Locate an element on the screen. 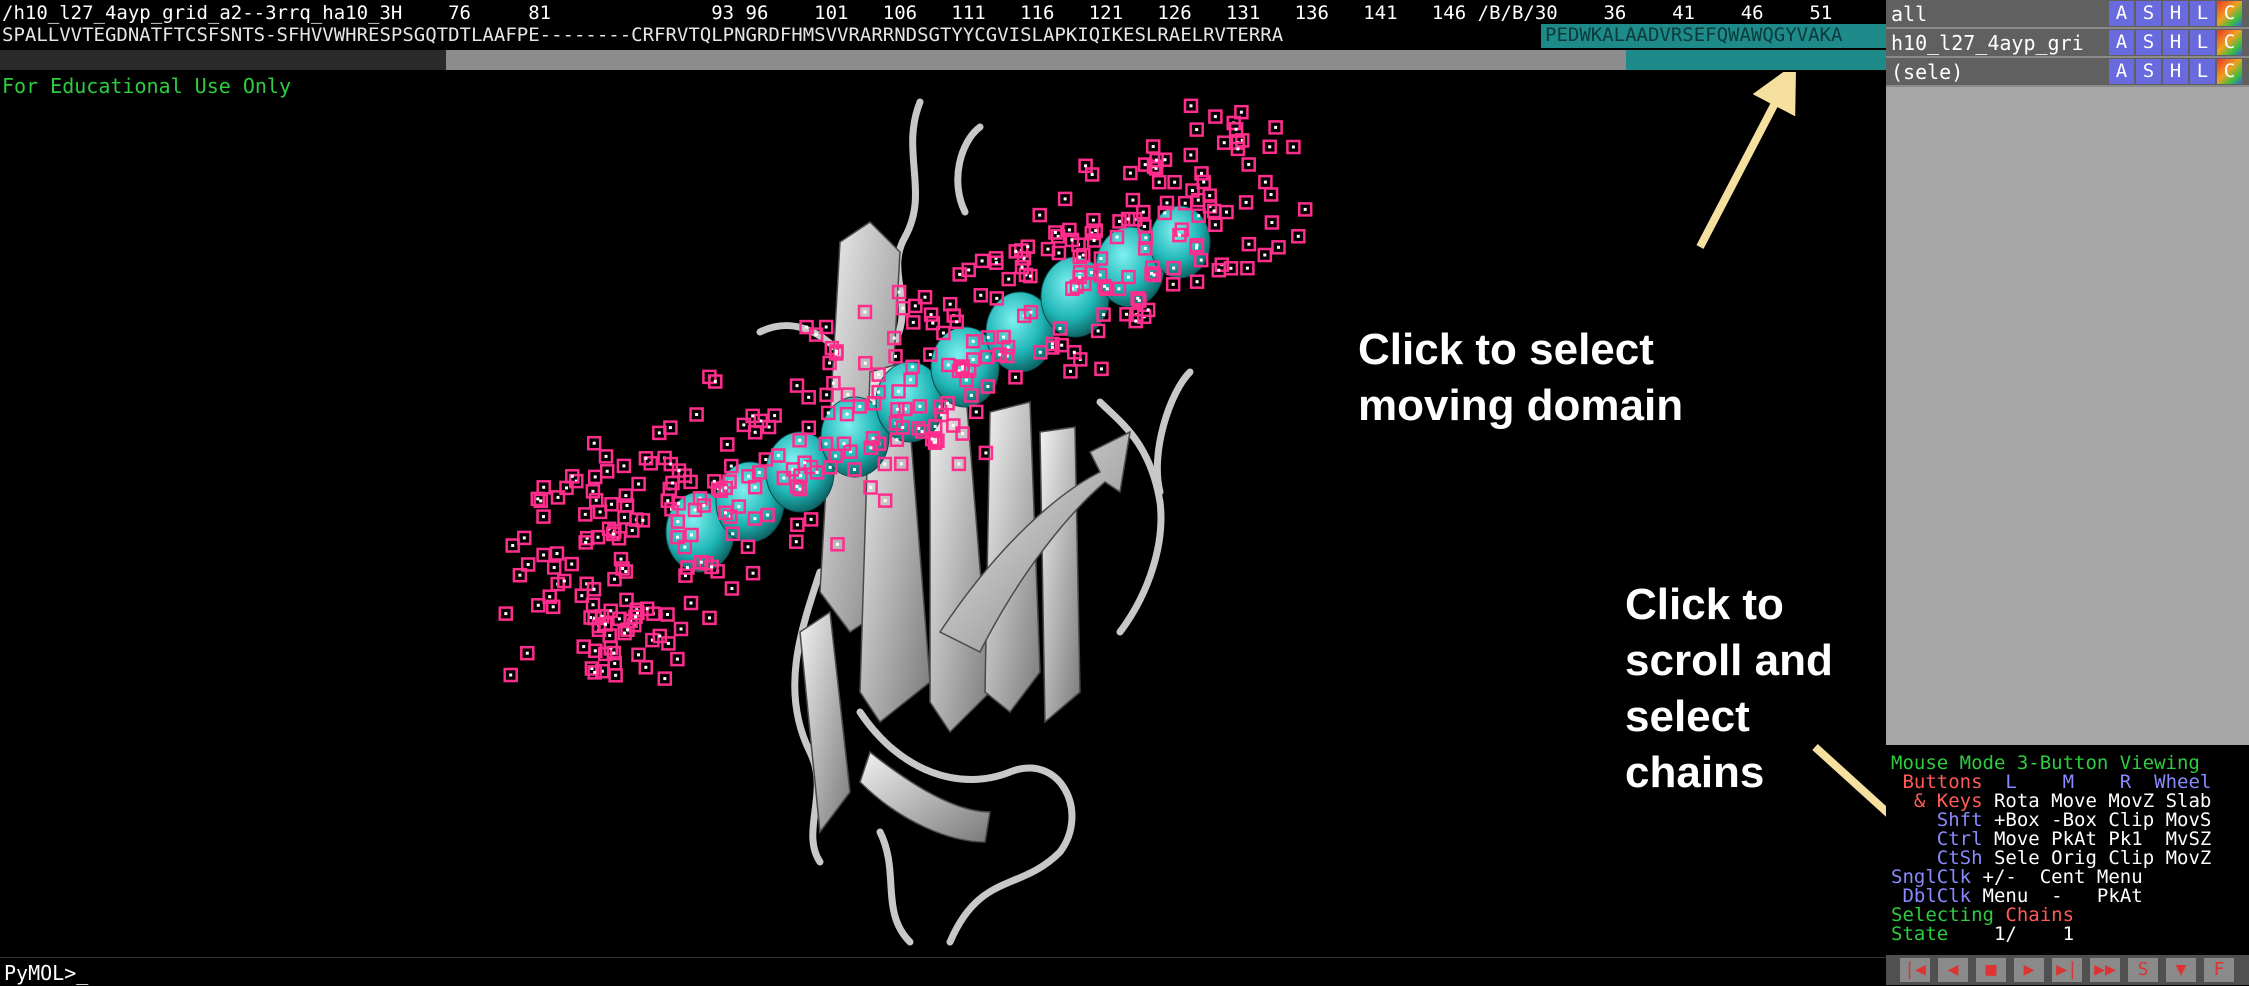 Image resolution: width=2249 pixels, height=986 pixels. transport-controls: |◀ ◀ ■ ▶ ▶| ▶▶ S ▼ F is located at coordinates (2067, 970).